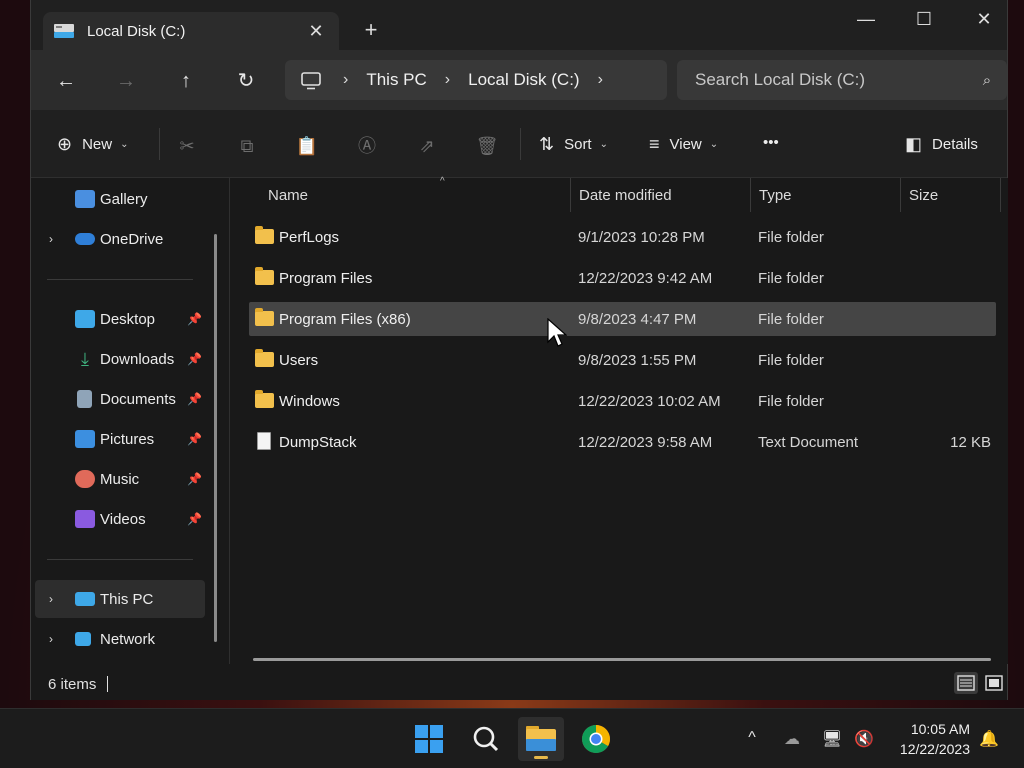 Image resolution: width=1024 pixels, height=768 pixels. I want to click on sidebar-item-label: Music, so click(120, 479).